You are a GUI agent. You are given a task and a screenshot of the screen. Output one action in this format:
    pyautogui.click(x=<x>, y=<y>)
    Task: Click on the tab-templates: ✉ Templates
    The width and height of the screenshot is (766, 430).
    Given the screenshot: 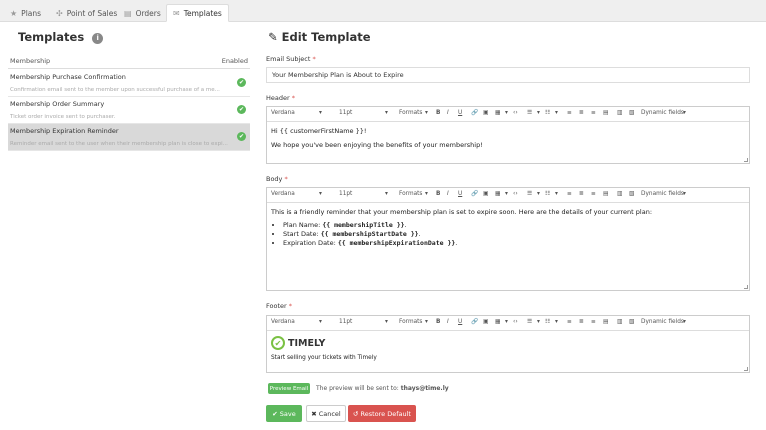 What is the action you would take?
    pyautogui.click(x=197, y=13)
    